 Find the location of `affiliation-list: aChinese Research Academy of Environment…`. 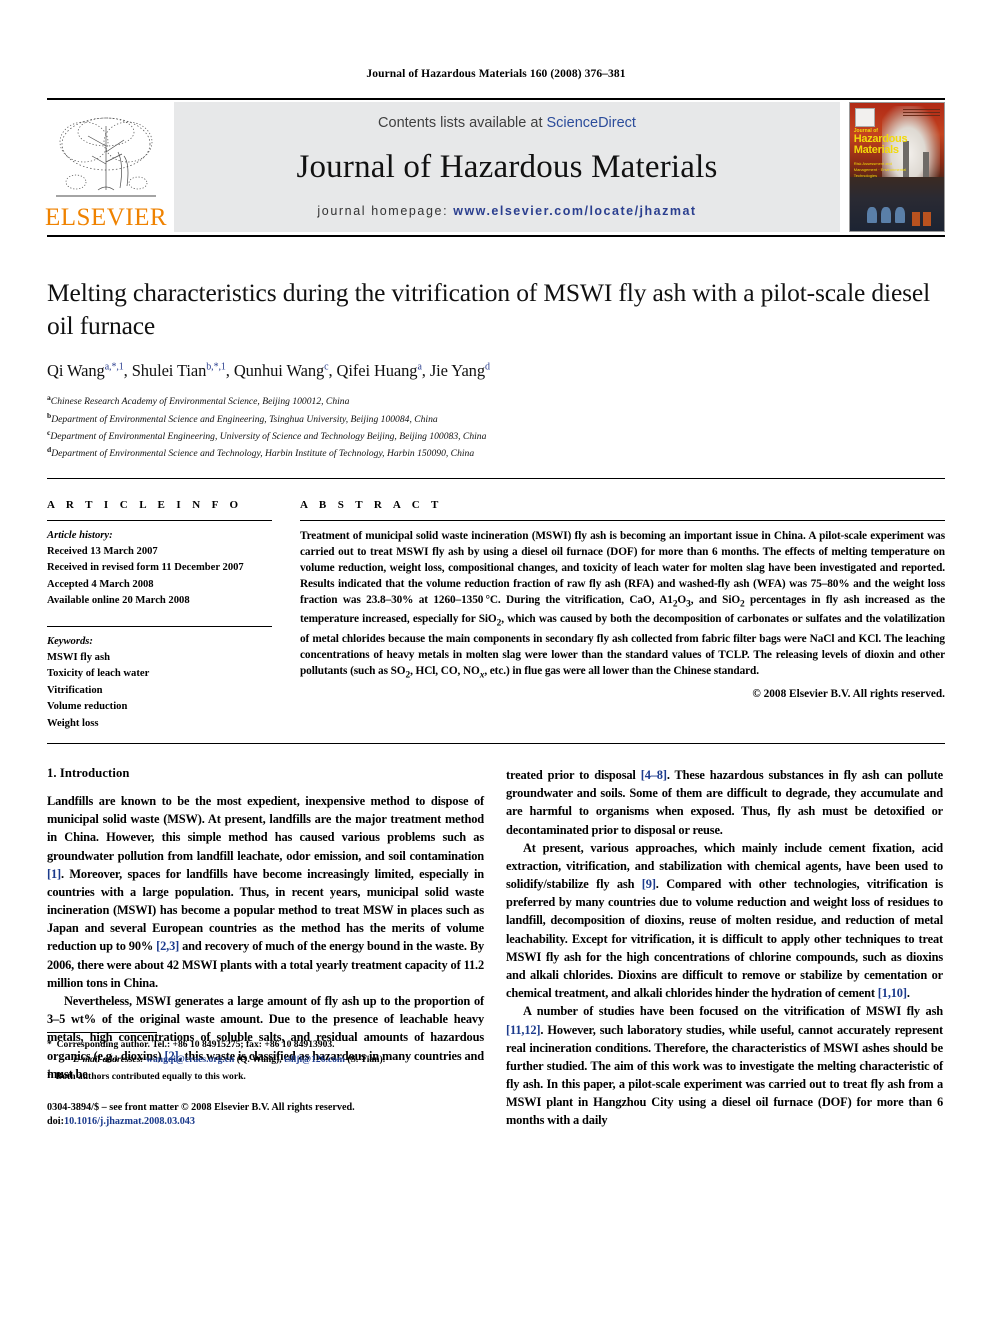

affiliation-list: aChinese Research Academy of Environment… is located at coordinates (496, 426).